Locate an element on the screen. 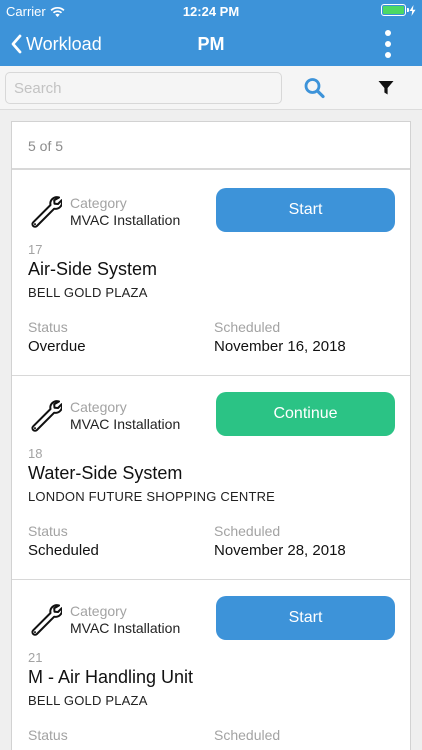 The height and width of the screenshot is (750, 422). work-order-number: 18 is located at coordinates (35, 453).